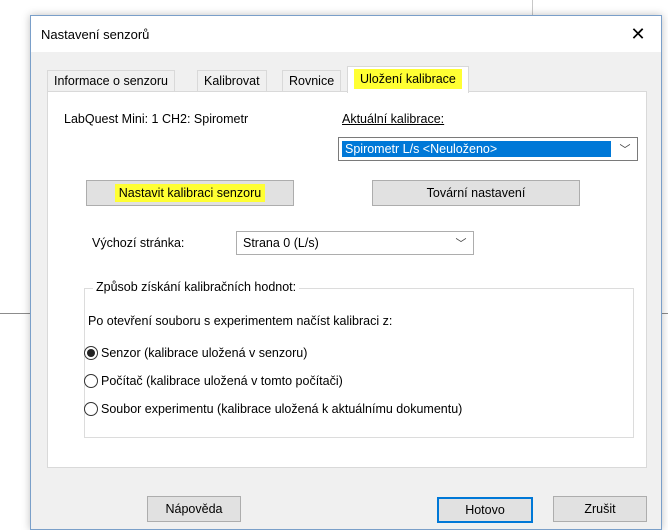  I want to click on default-page-label: Výchozí stránka:, so click(138, 243).